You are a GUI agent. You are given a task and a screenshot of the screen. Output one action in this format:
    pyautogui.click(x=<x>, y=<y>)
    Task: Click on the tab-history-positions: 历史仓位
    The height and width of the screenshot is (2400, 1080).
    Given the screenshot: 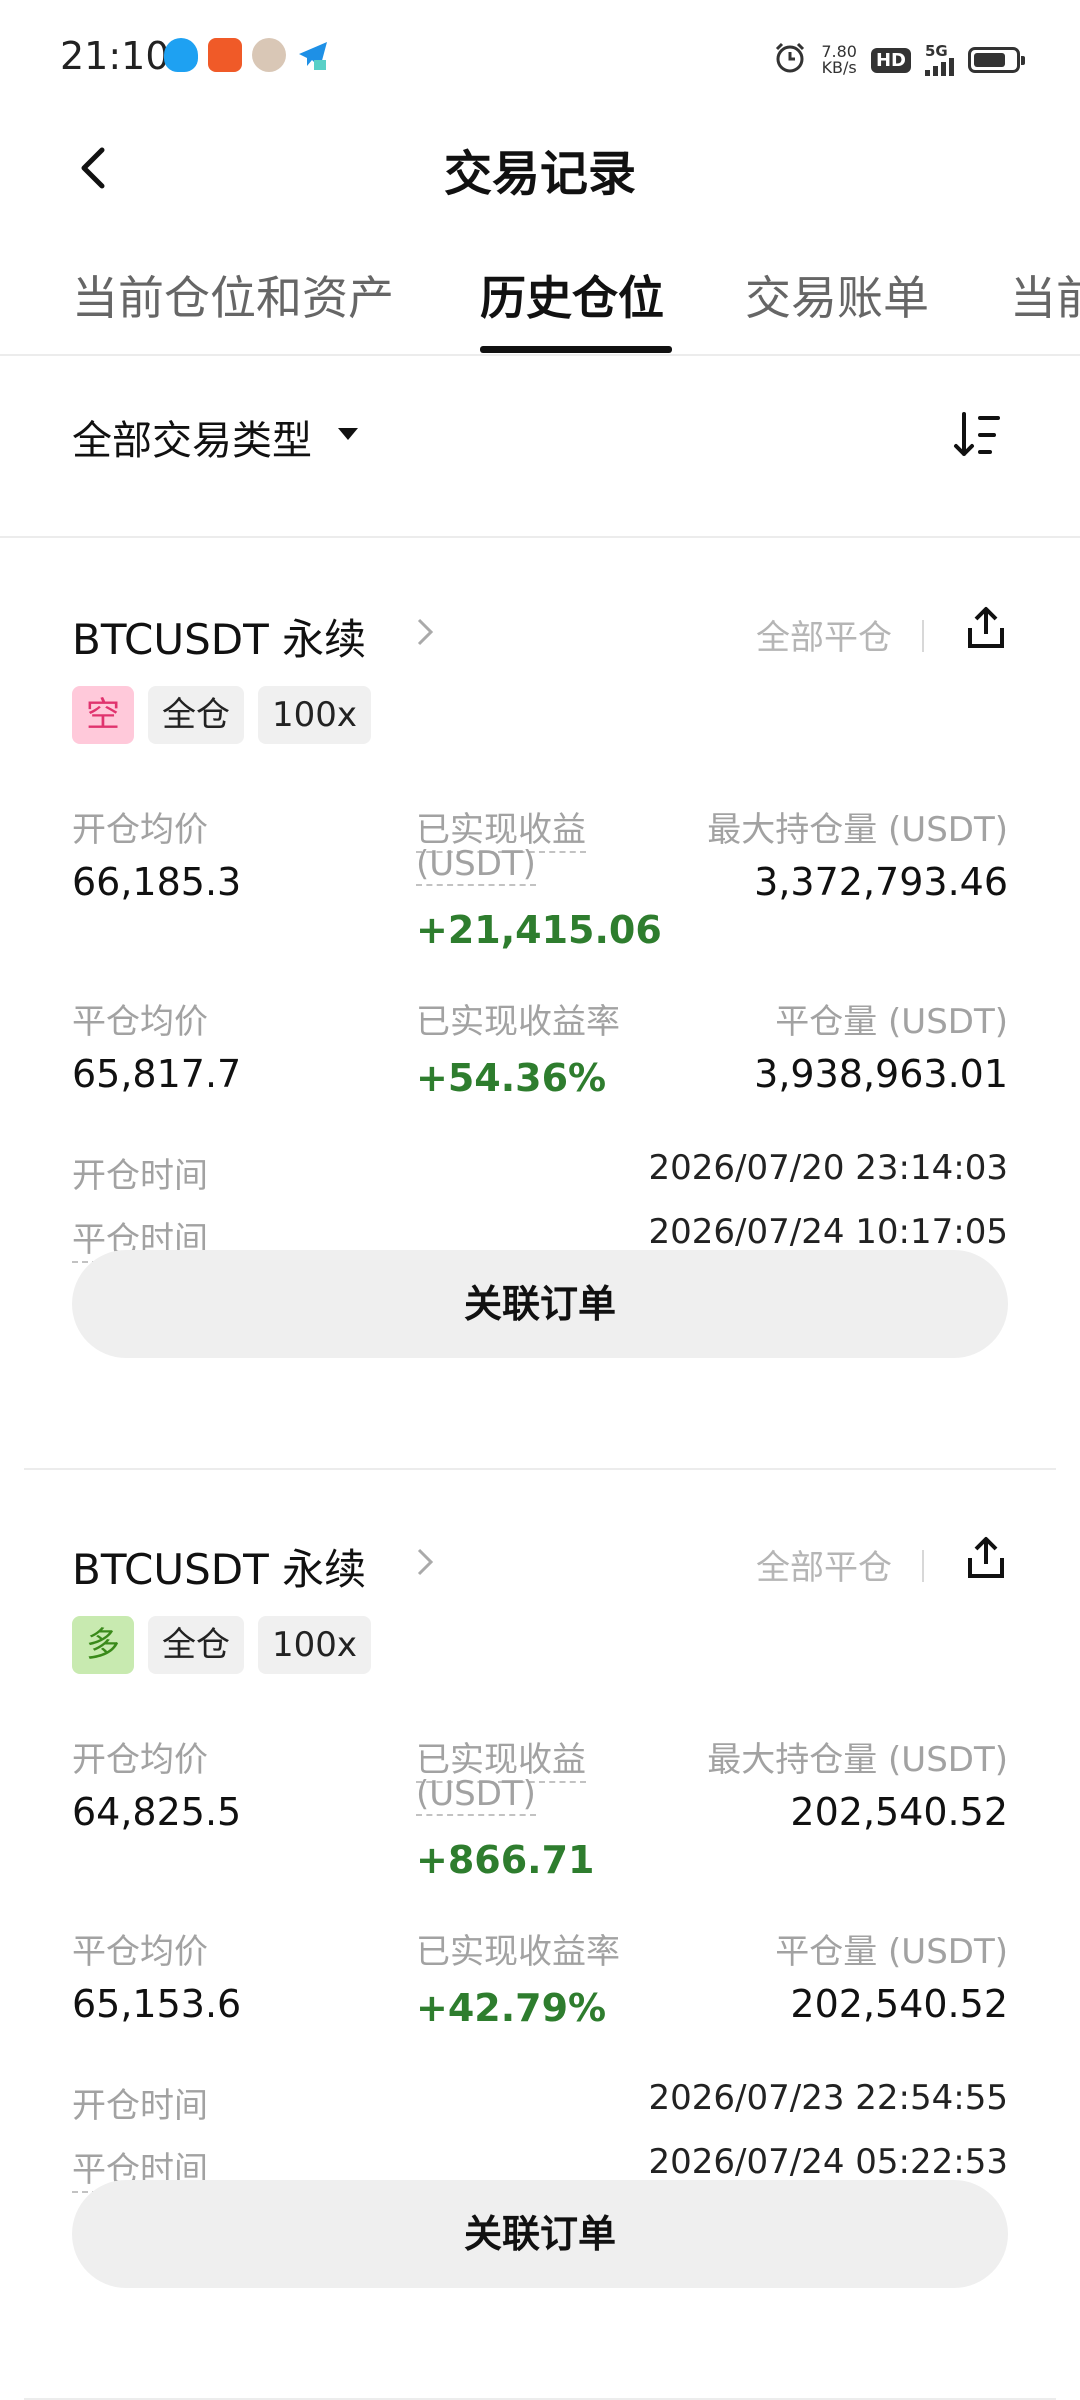 What is the action you would take?
    pyautogui.click(x=572, y=295)
    